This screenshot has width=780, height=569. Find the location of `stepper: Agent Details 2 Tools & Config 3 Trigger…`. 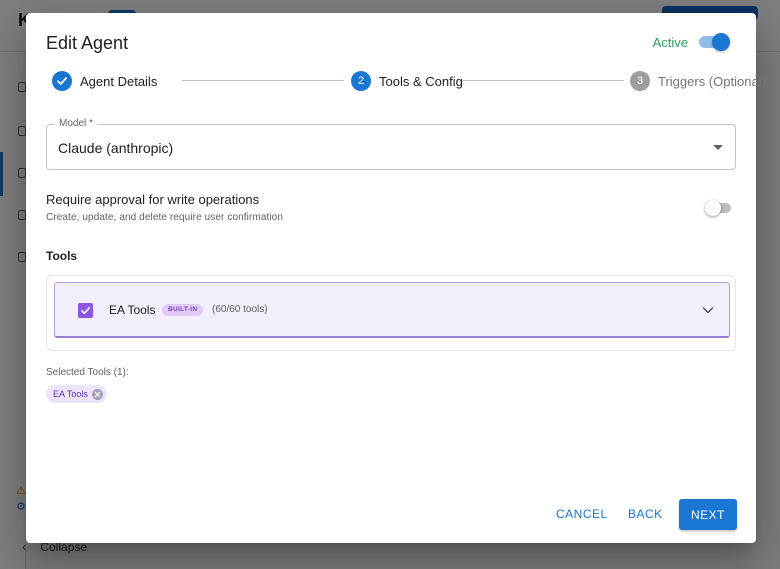

stepper: Agent Details 2 Tools & Config 3 Trigger… is located at coordinates (409, 81).